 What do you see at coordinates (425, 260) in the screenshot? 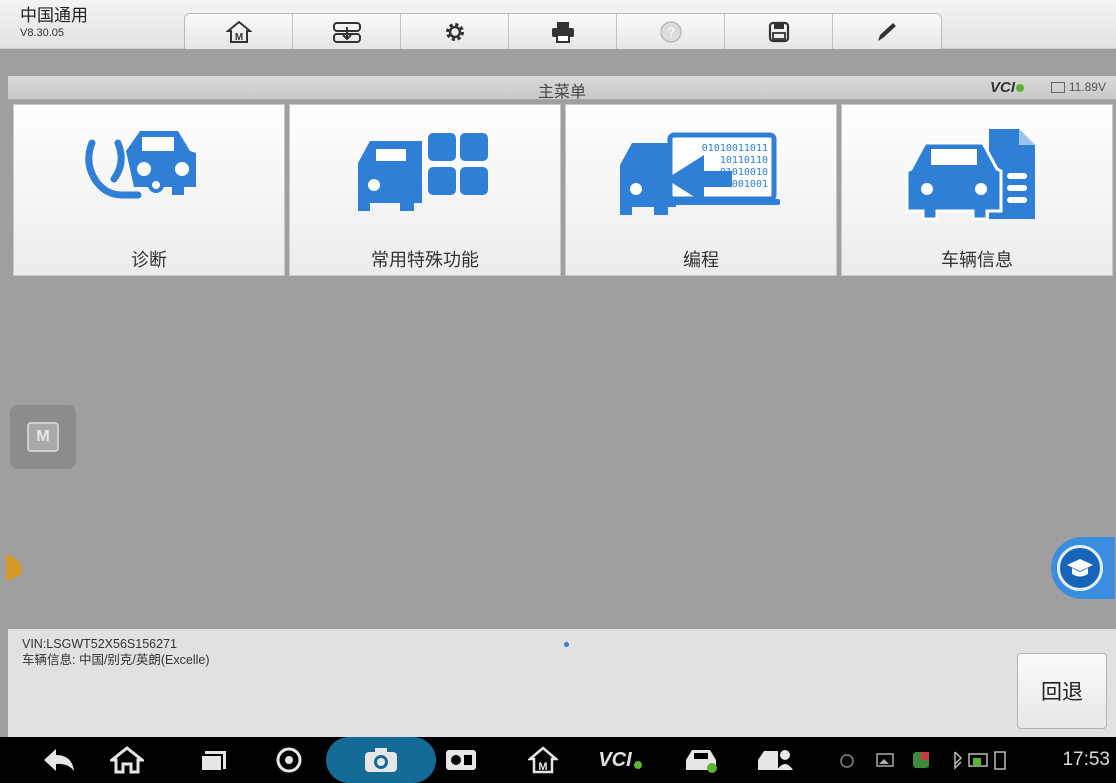
I see `tile-special-functions-label: 常用特殊功能` at bounding box center [425, 260].